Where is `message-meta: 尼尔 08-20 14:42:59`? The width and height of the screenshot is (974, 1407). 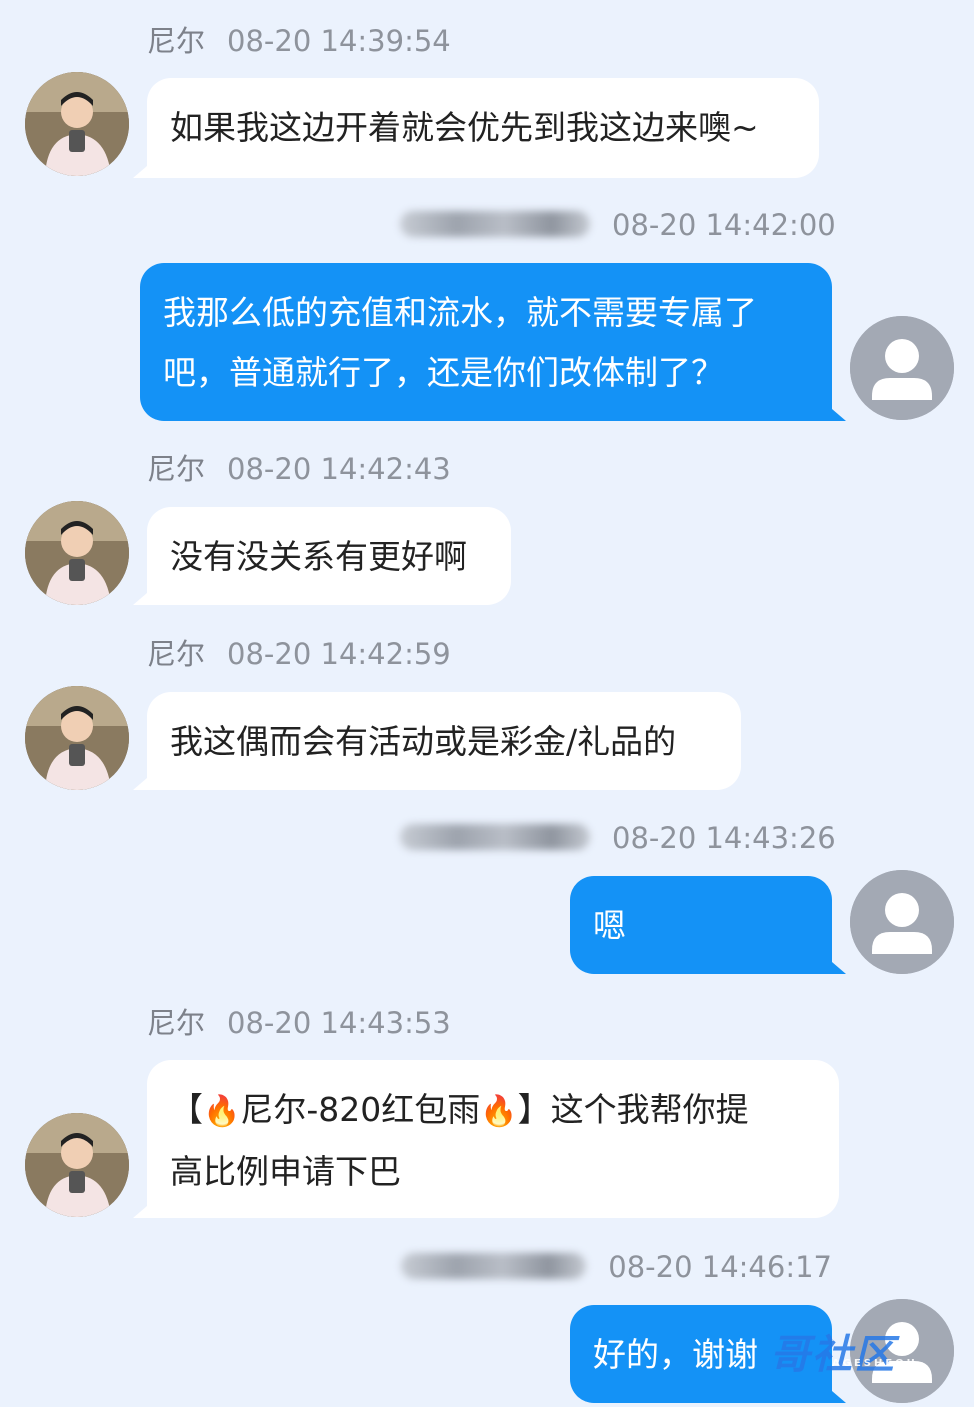 message-meta: 尼尔 08-20 14:42:59 is located at coordinates (299, 654).